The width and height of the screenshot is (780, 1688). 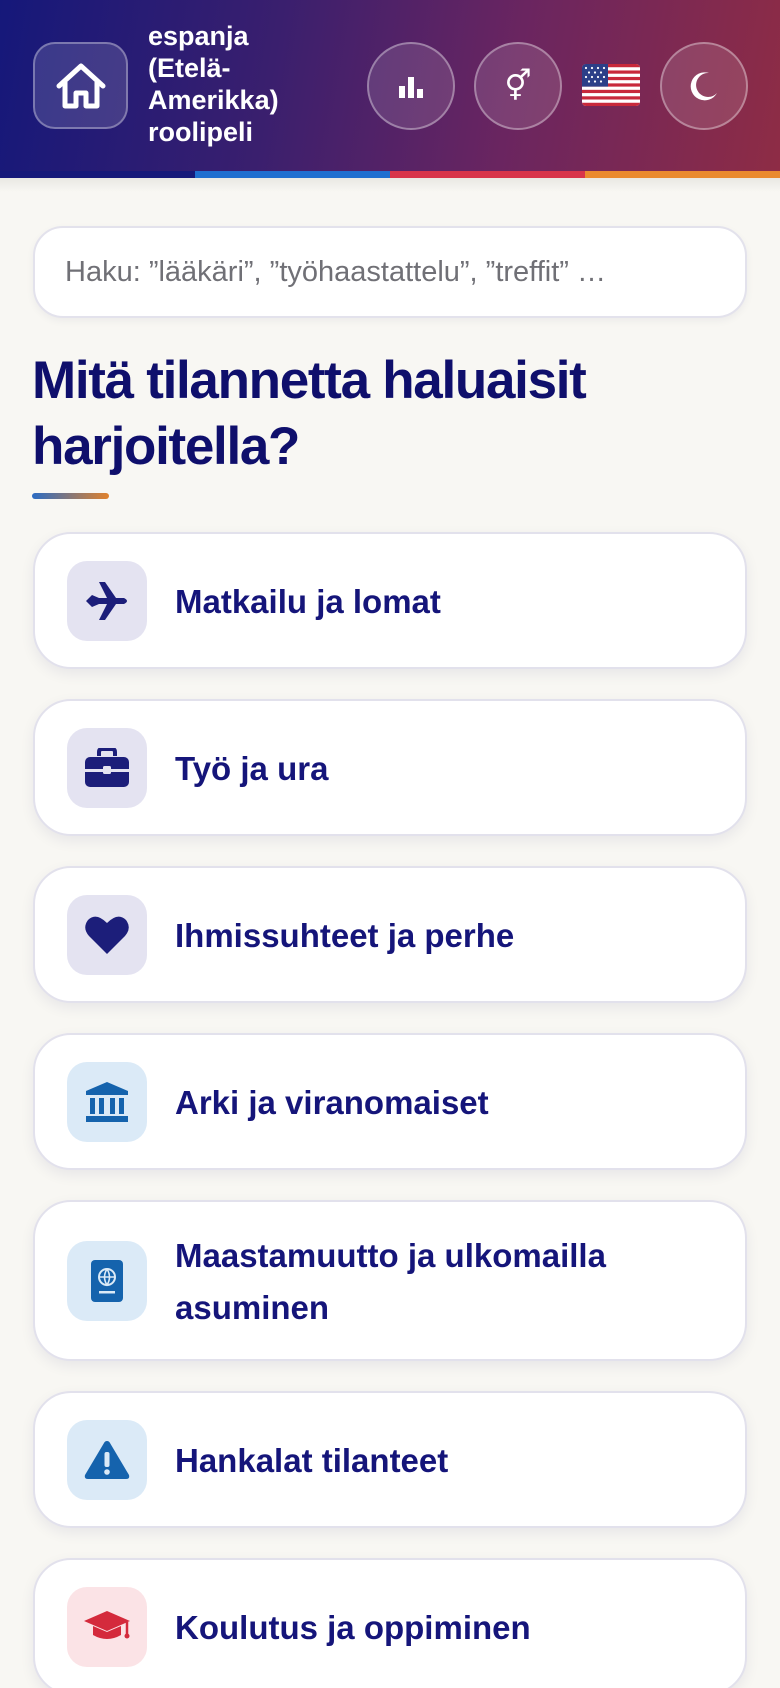 What do you see at coordinates (312, 1460) in the screenshot?
I see `category-label: Hankalat tilanteet` at bounding box center [312, 1460].